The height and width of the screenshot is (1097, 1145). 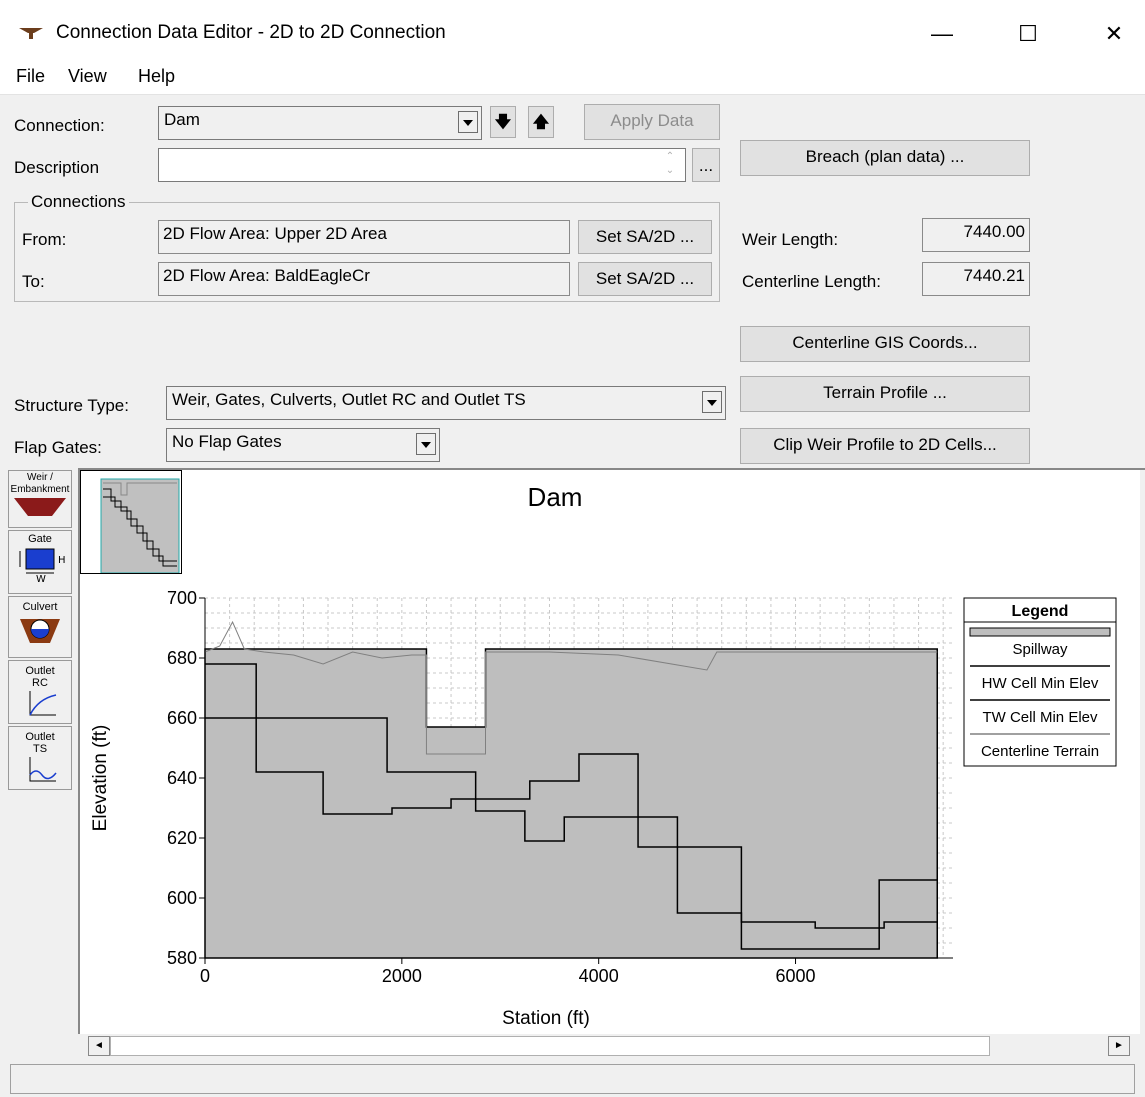 What do you see at coordinates (57, 167) in the screenshot?
I see `description-label: Description` at bounding box center [57, 167].